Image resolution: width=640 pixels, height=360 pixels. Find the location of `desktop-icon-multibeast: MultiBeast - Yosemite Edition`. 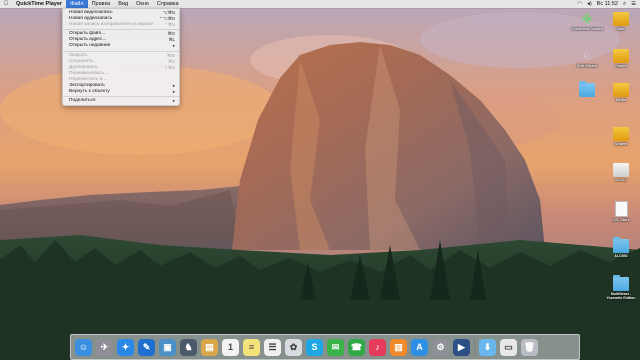

desktop-icon-multibeast: MultiBeast - Yosemite Edition is located at coordinates (621, 287).